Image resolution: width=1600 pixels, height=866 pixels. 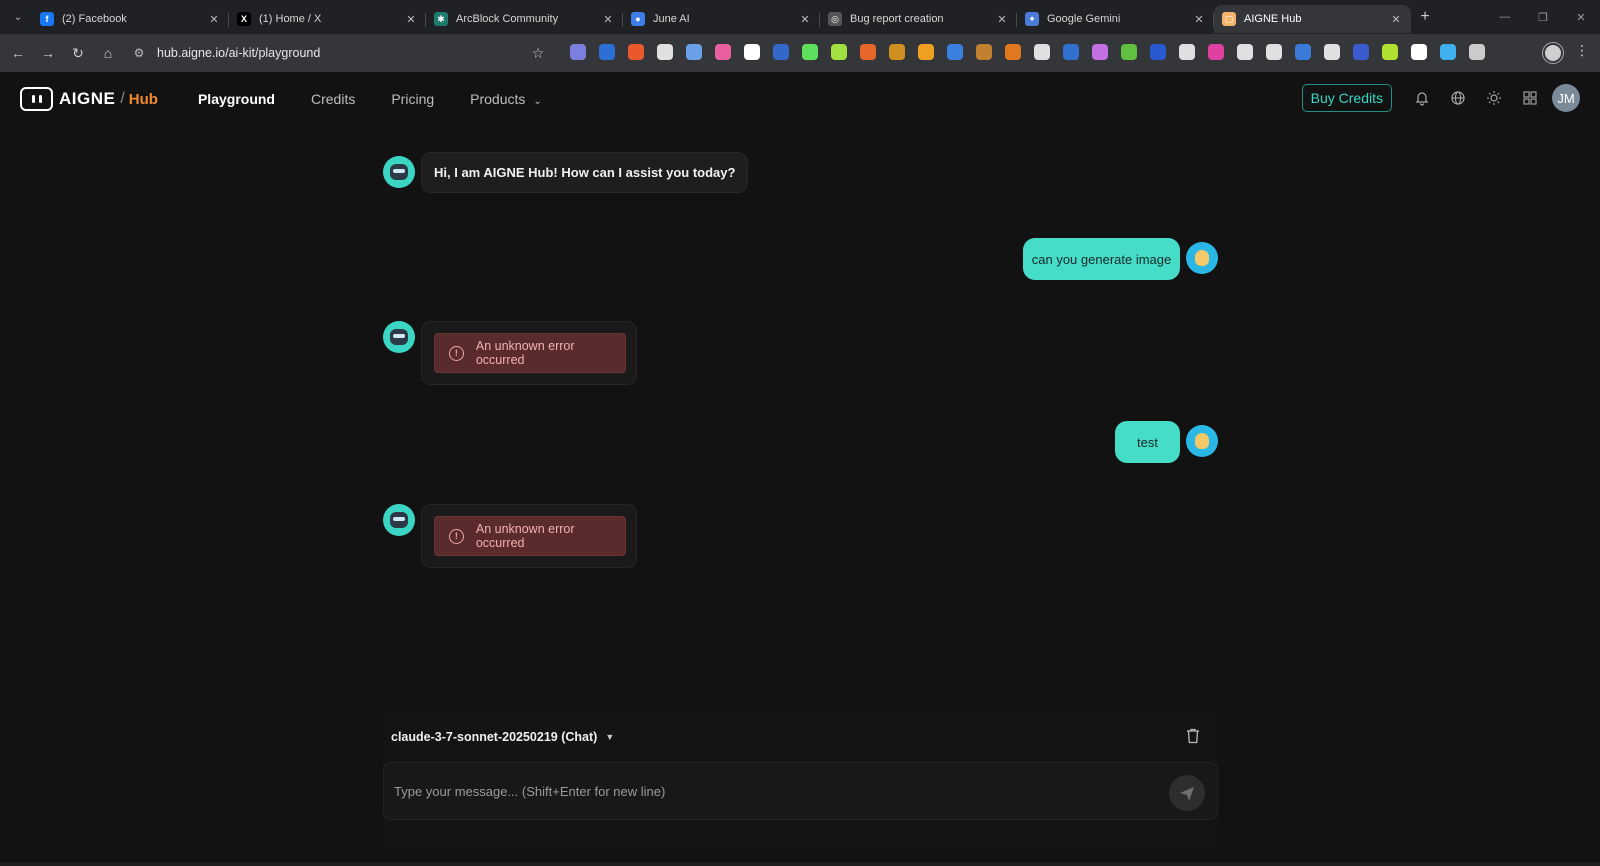 I want to click on nav-products: Products ⌄, so click(x=506, y=99).